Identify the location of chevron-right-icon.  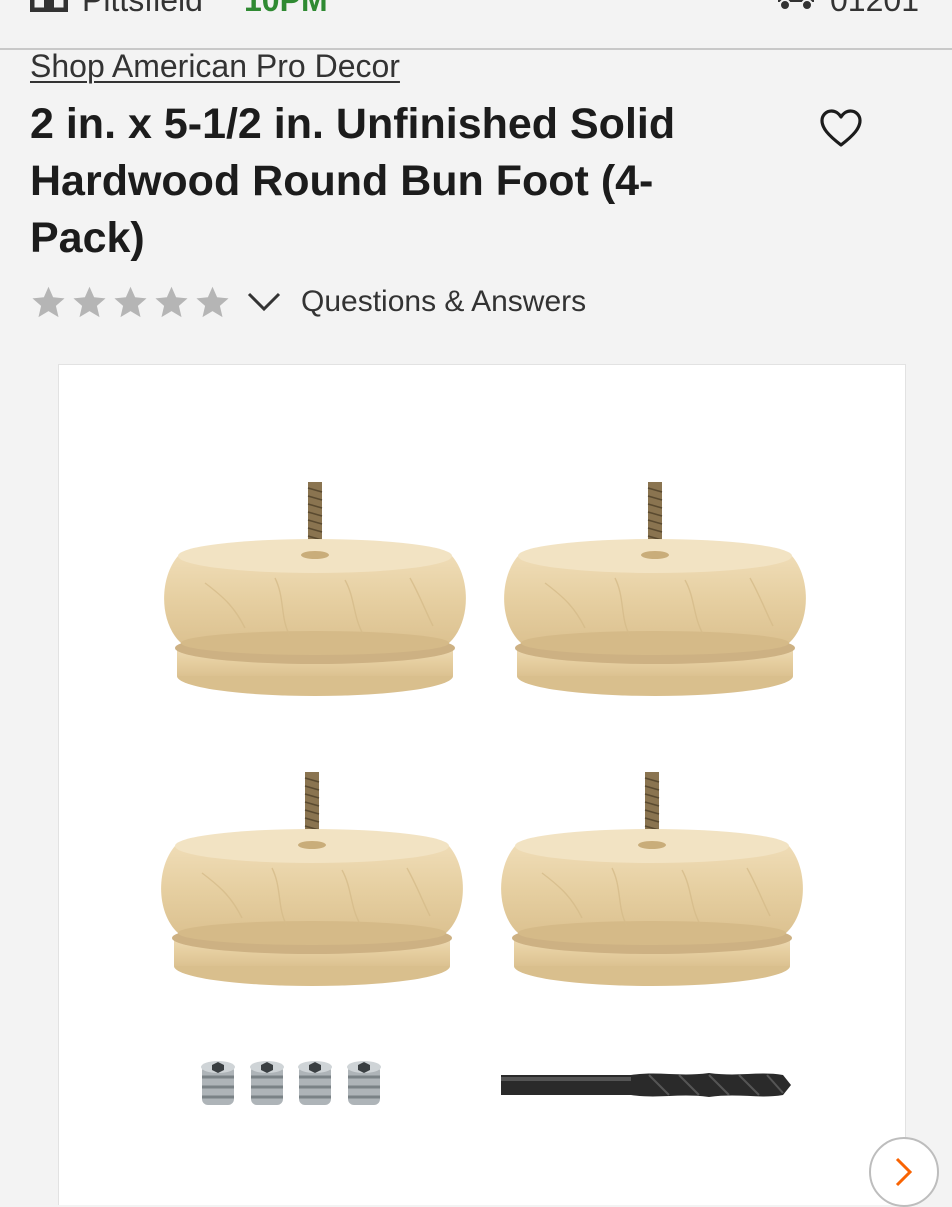
(904, 1172).